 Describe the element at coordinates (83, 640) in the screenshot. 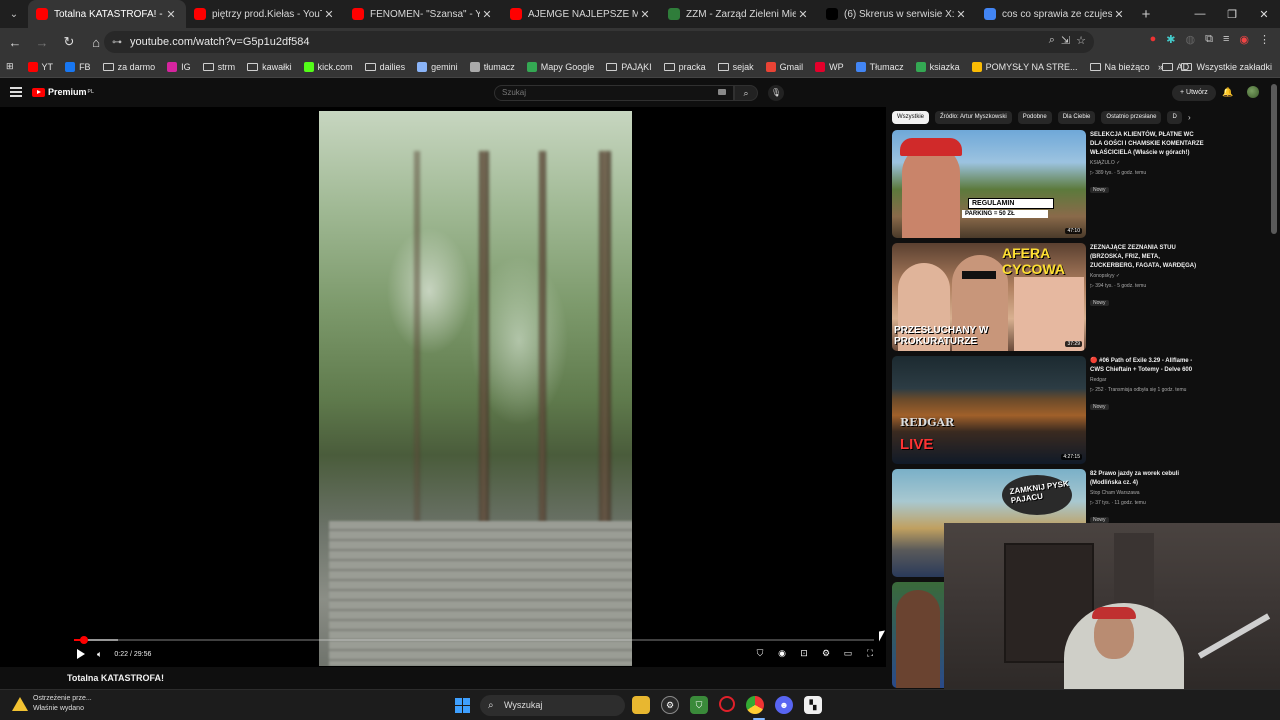

I see `scrubber-handle` at that location.